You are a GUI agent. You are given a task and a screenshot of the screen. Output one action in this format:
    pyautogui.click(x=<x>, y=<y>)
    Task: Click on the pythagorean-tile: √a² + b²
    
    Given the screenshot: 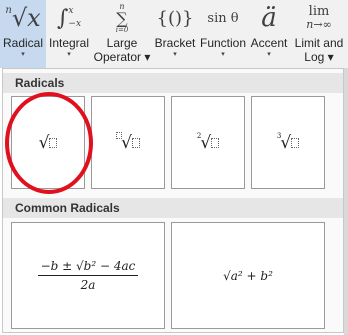 What is the action you would take?
    pyautogui.click(x=248, y=275)
    